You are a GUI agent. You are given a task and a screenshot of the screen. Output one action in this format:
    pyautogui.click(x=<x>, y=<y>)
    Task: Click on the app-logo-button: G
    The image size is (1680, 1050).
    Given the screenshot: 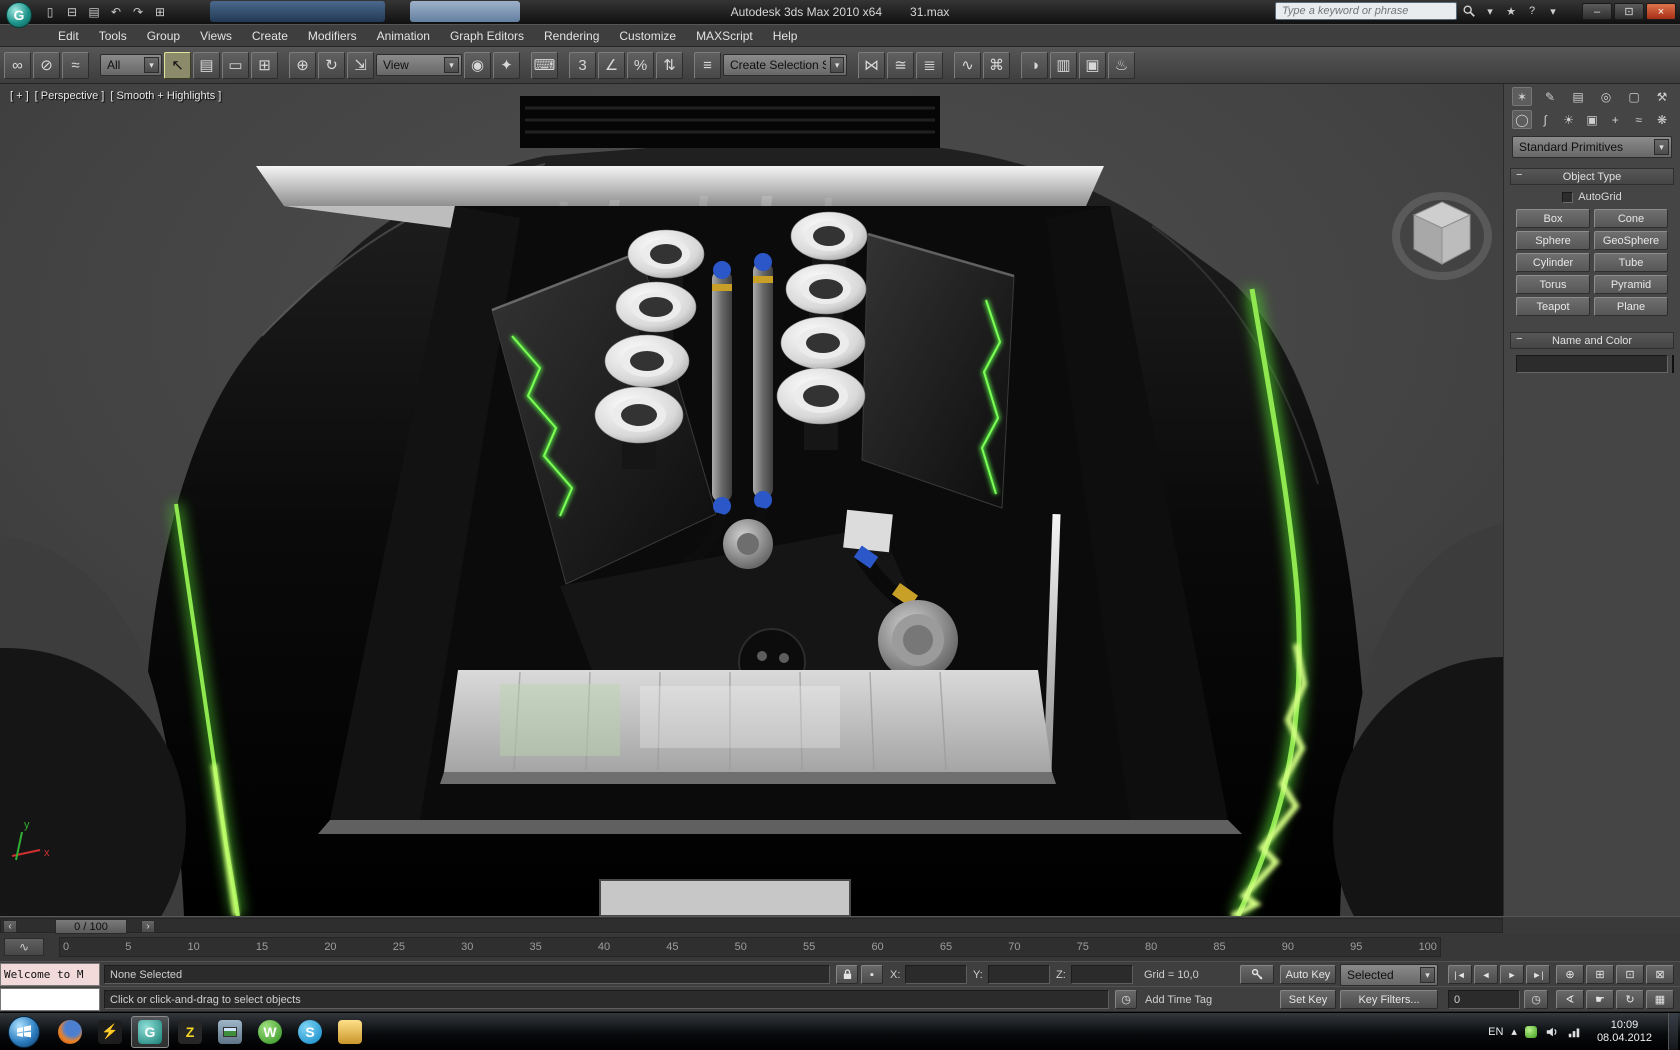 What is the action you would take?
    pyautogui.click(x=19, y=15)
    